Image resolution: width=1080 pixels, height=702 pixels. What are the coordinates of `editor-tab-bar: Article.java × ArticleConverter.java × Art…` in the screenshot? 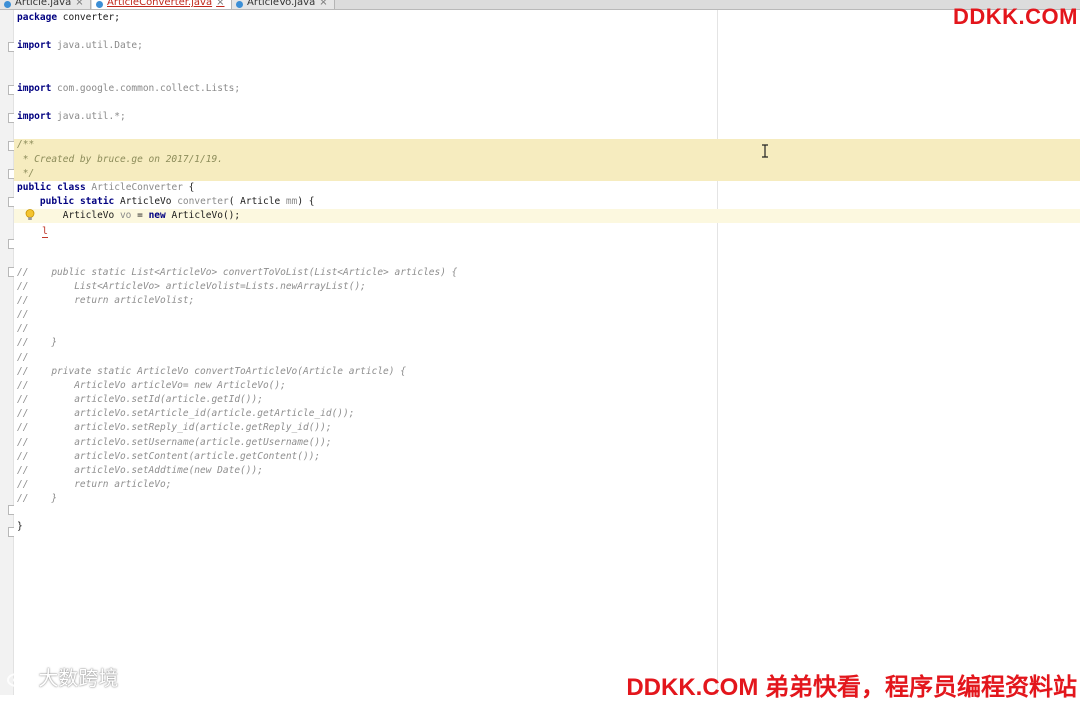 It's located at (540, 5).